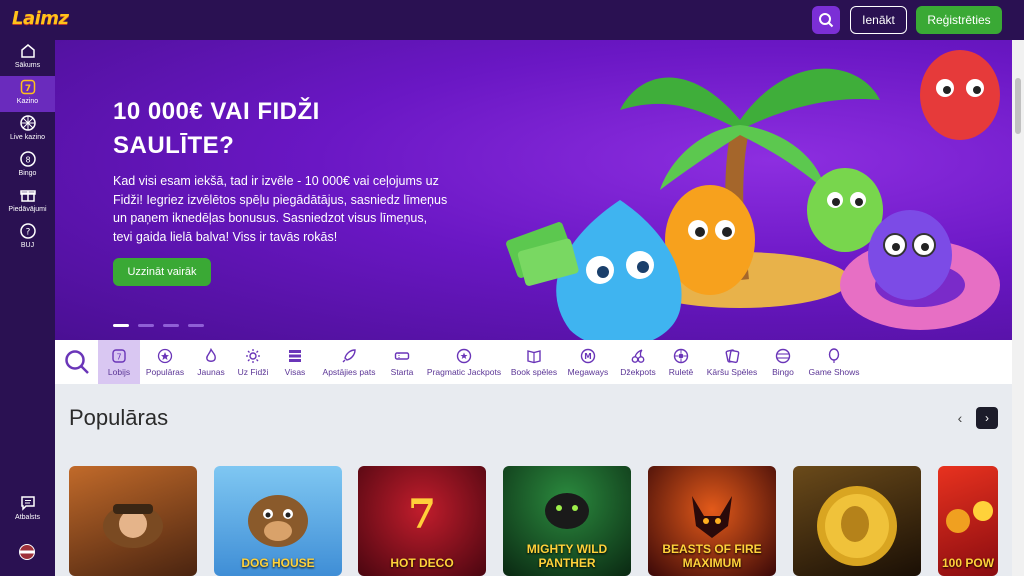 This screenshot has width=1024, height=576. I want to click on jackpot-icon, so click(464, 355).